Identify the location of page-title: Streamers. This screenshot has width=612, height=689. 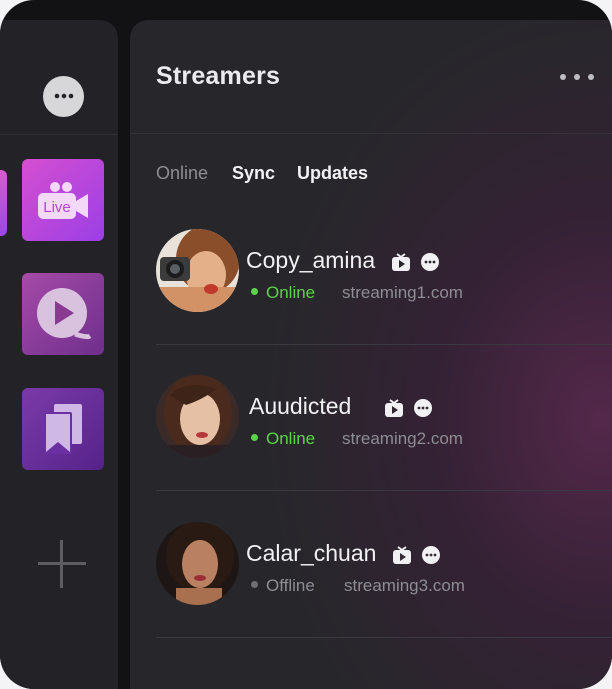
(218, 76).